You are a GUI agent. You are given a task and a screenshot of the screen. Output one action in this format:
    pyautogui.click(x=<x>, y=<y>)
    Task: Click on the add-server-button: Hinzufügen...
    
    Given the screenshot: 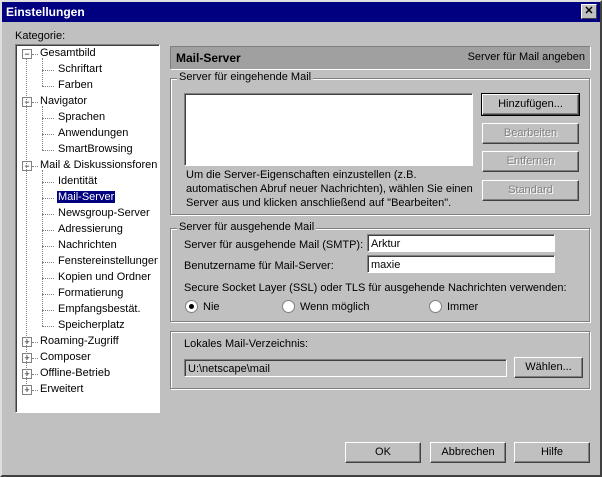 What is the action you would take?
    pyautogui.click(x=530, y=104)
    